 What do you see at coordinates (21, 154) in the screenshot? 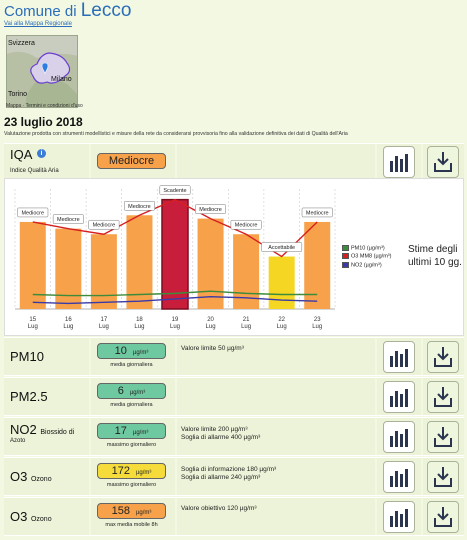
I see `iqa-label: IQA` at bounding box center [21, 154].